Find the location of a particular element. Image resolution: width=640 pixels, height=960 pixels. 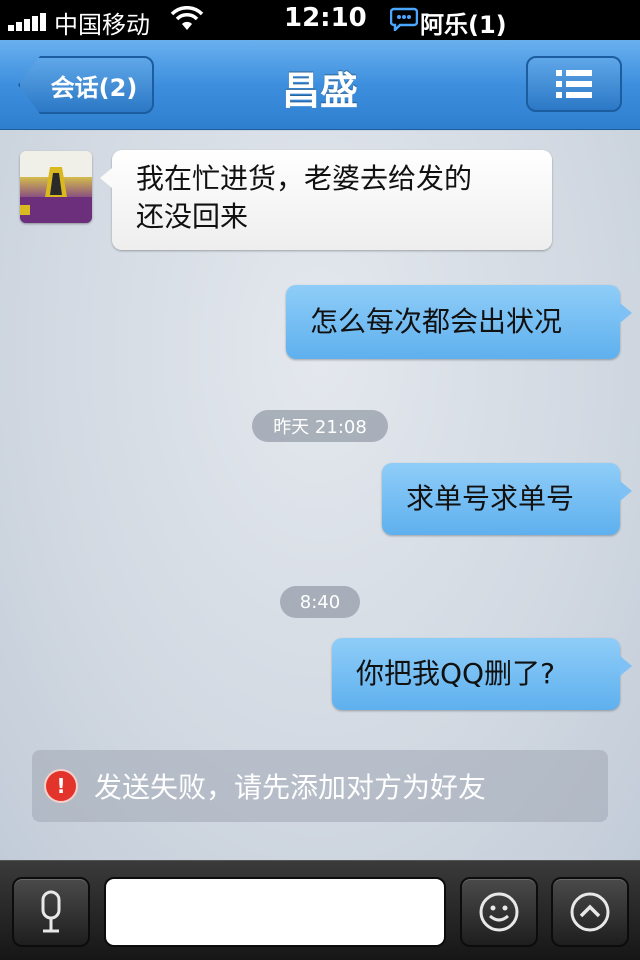

microphone-icon is located at coordinates (51, 911).